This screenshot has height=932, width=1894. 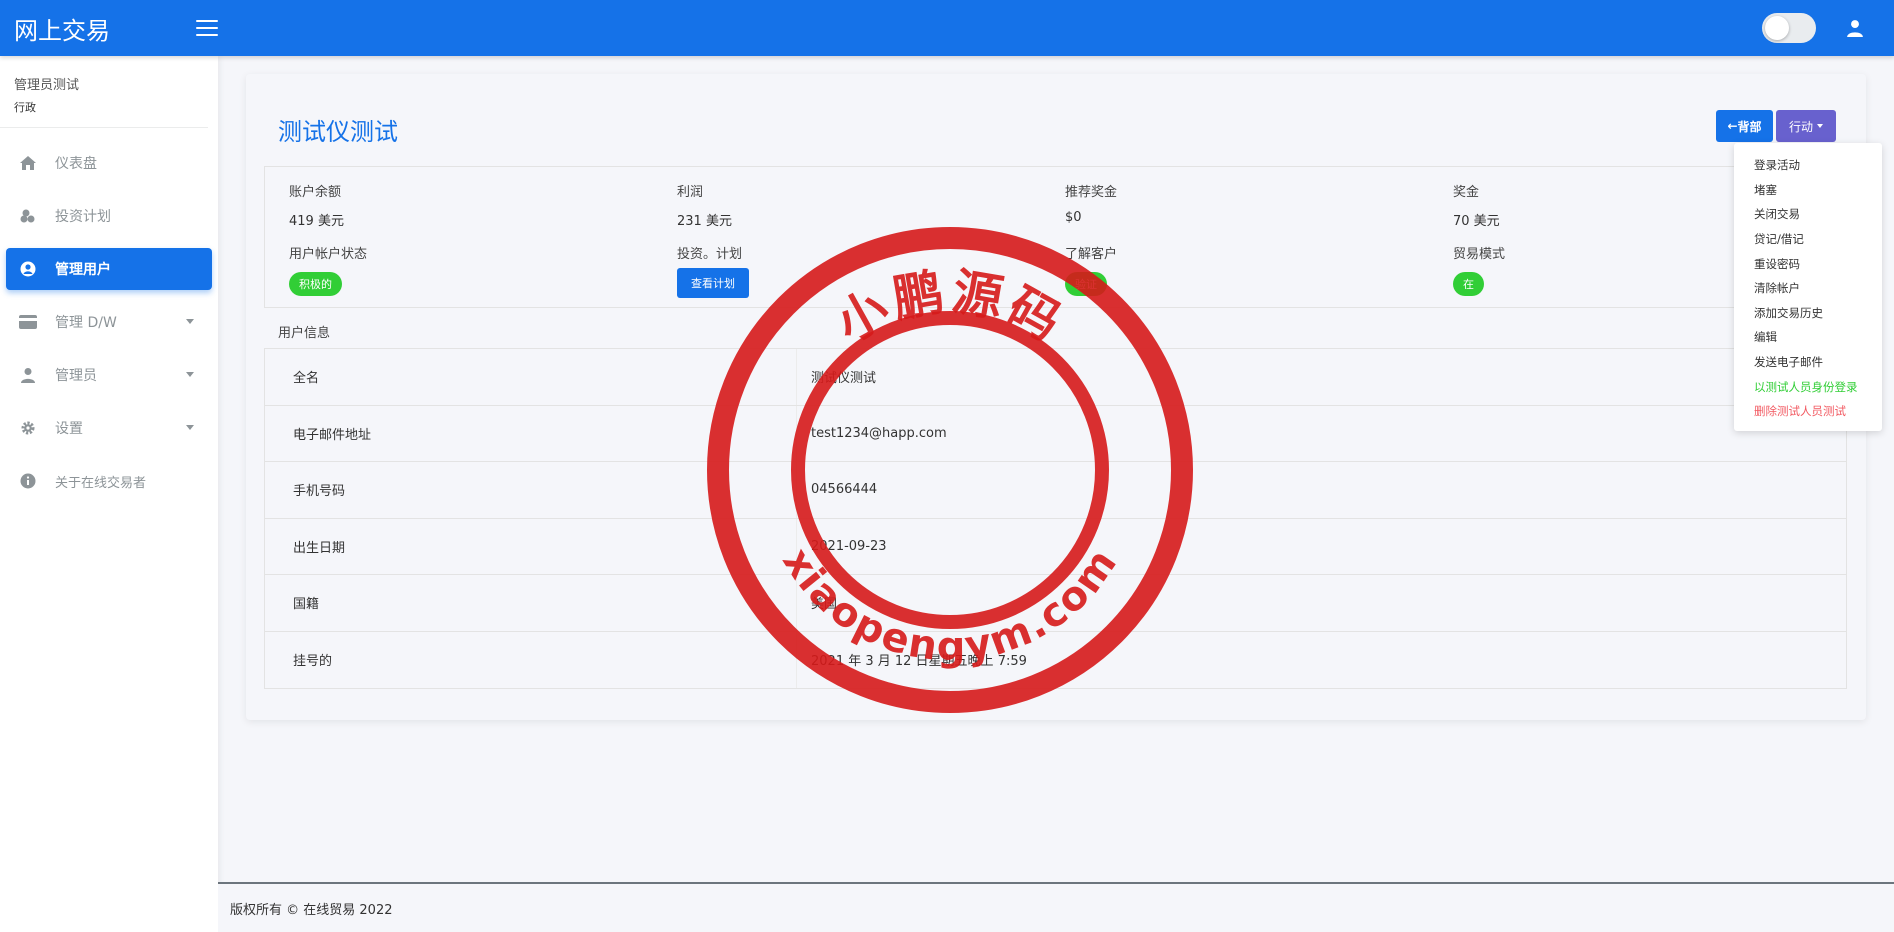 What do you see at coordinates (28, 375) in the screenshot?
I see `person-icon` at bounding box center [28, 375].